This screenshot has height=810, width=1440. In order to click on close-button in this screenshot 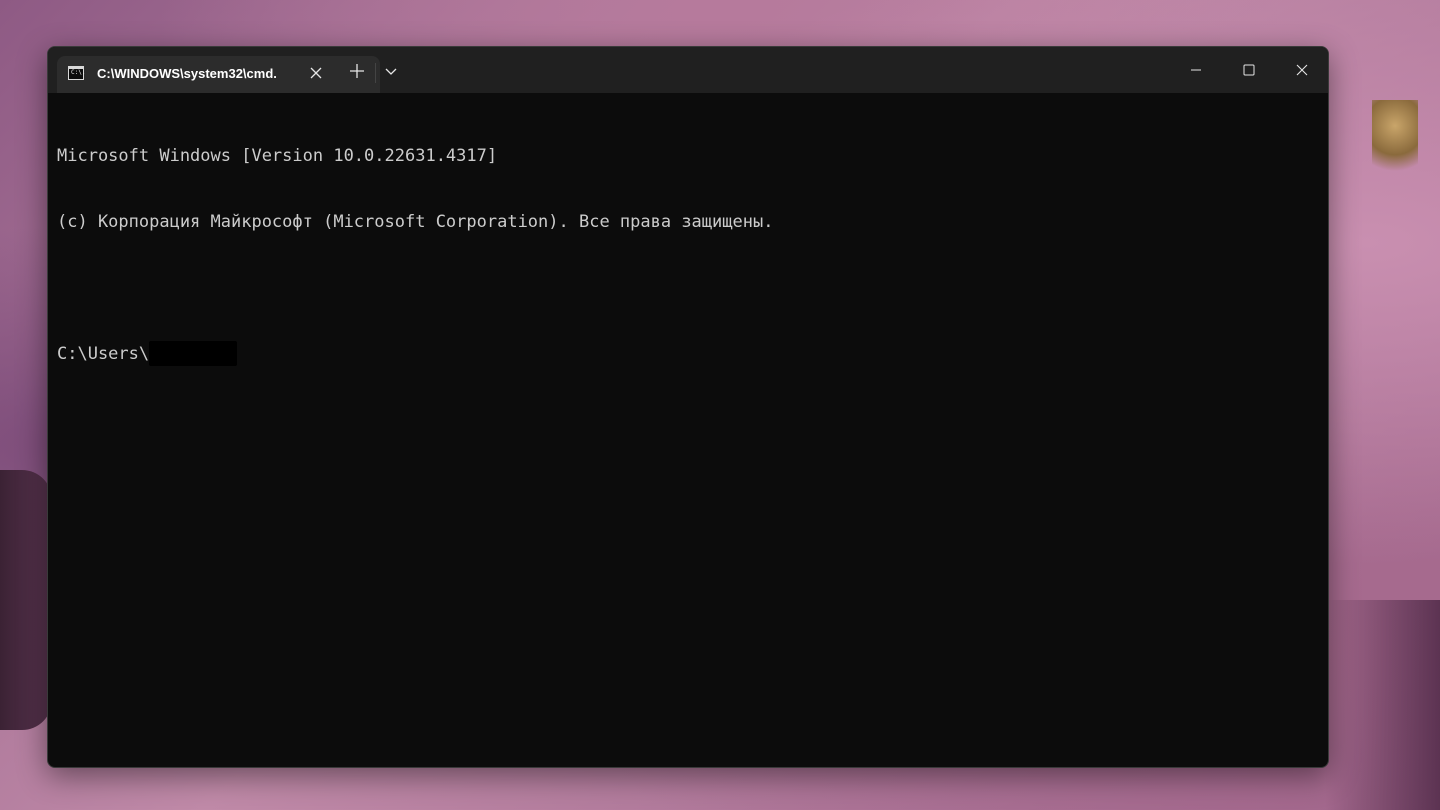, I will do `click(1301, 70)`.